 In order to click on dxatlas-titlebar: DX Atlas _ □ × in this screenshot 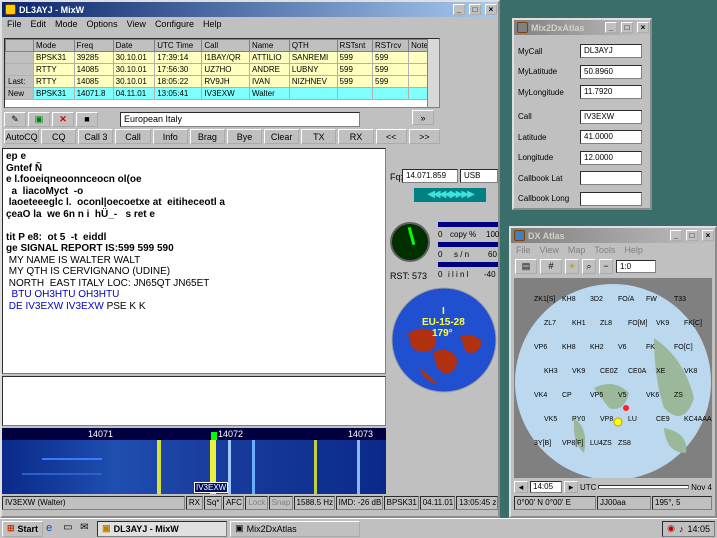, I will do `click(613, 235)`.